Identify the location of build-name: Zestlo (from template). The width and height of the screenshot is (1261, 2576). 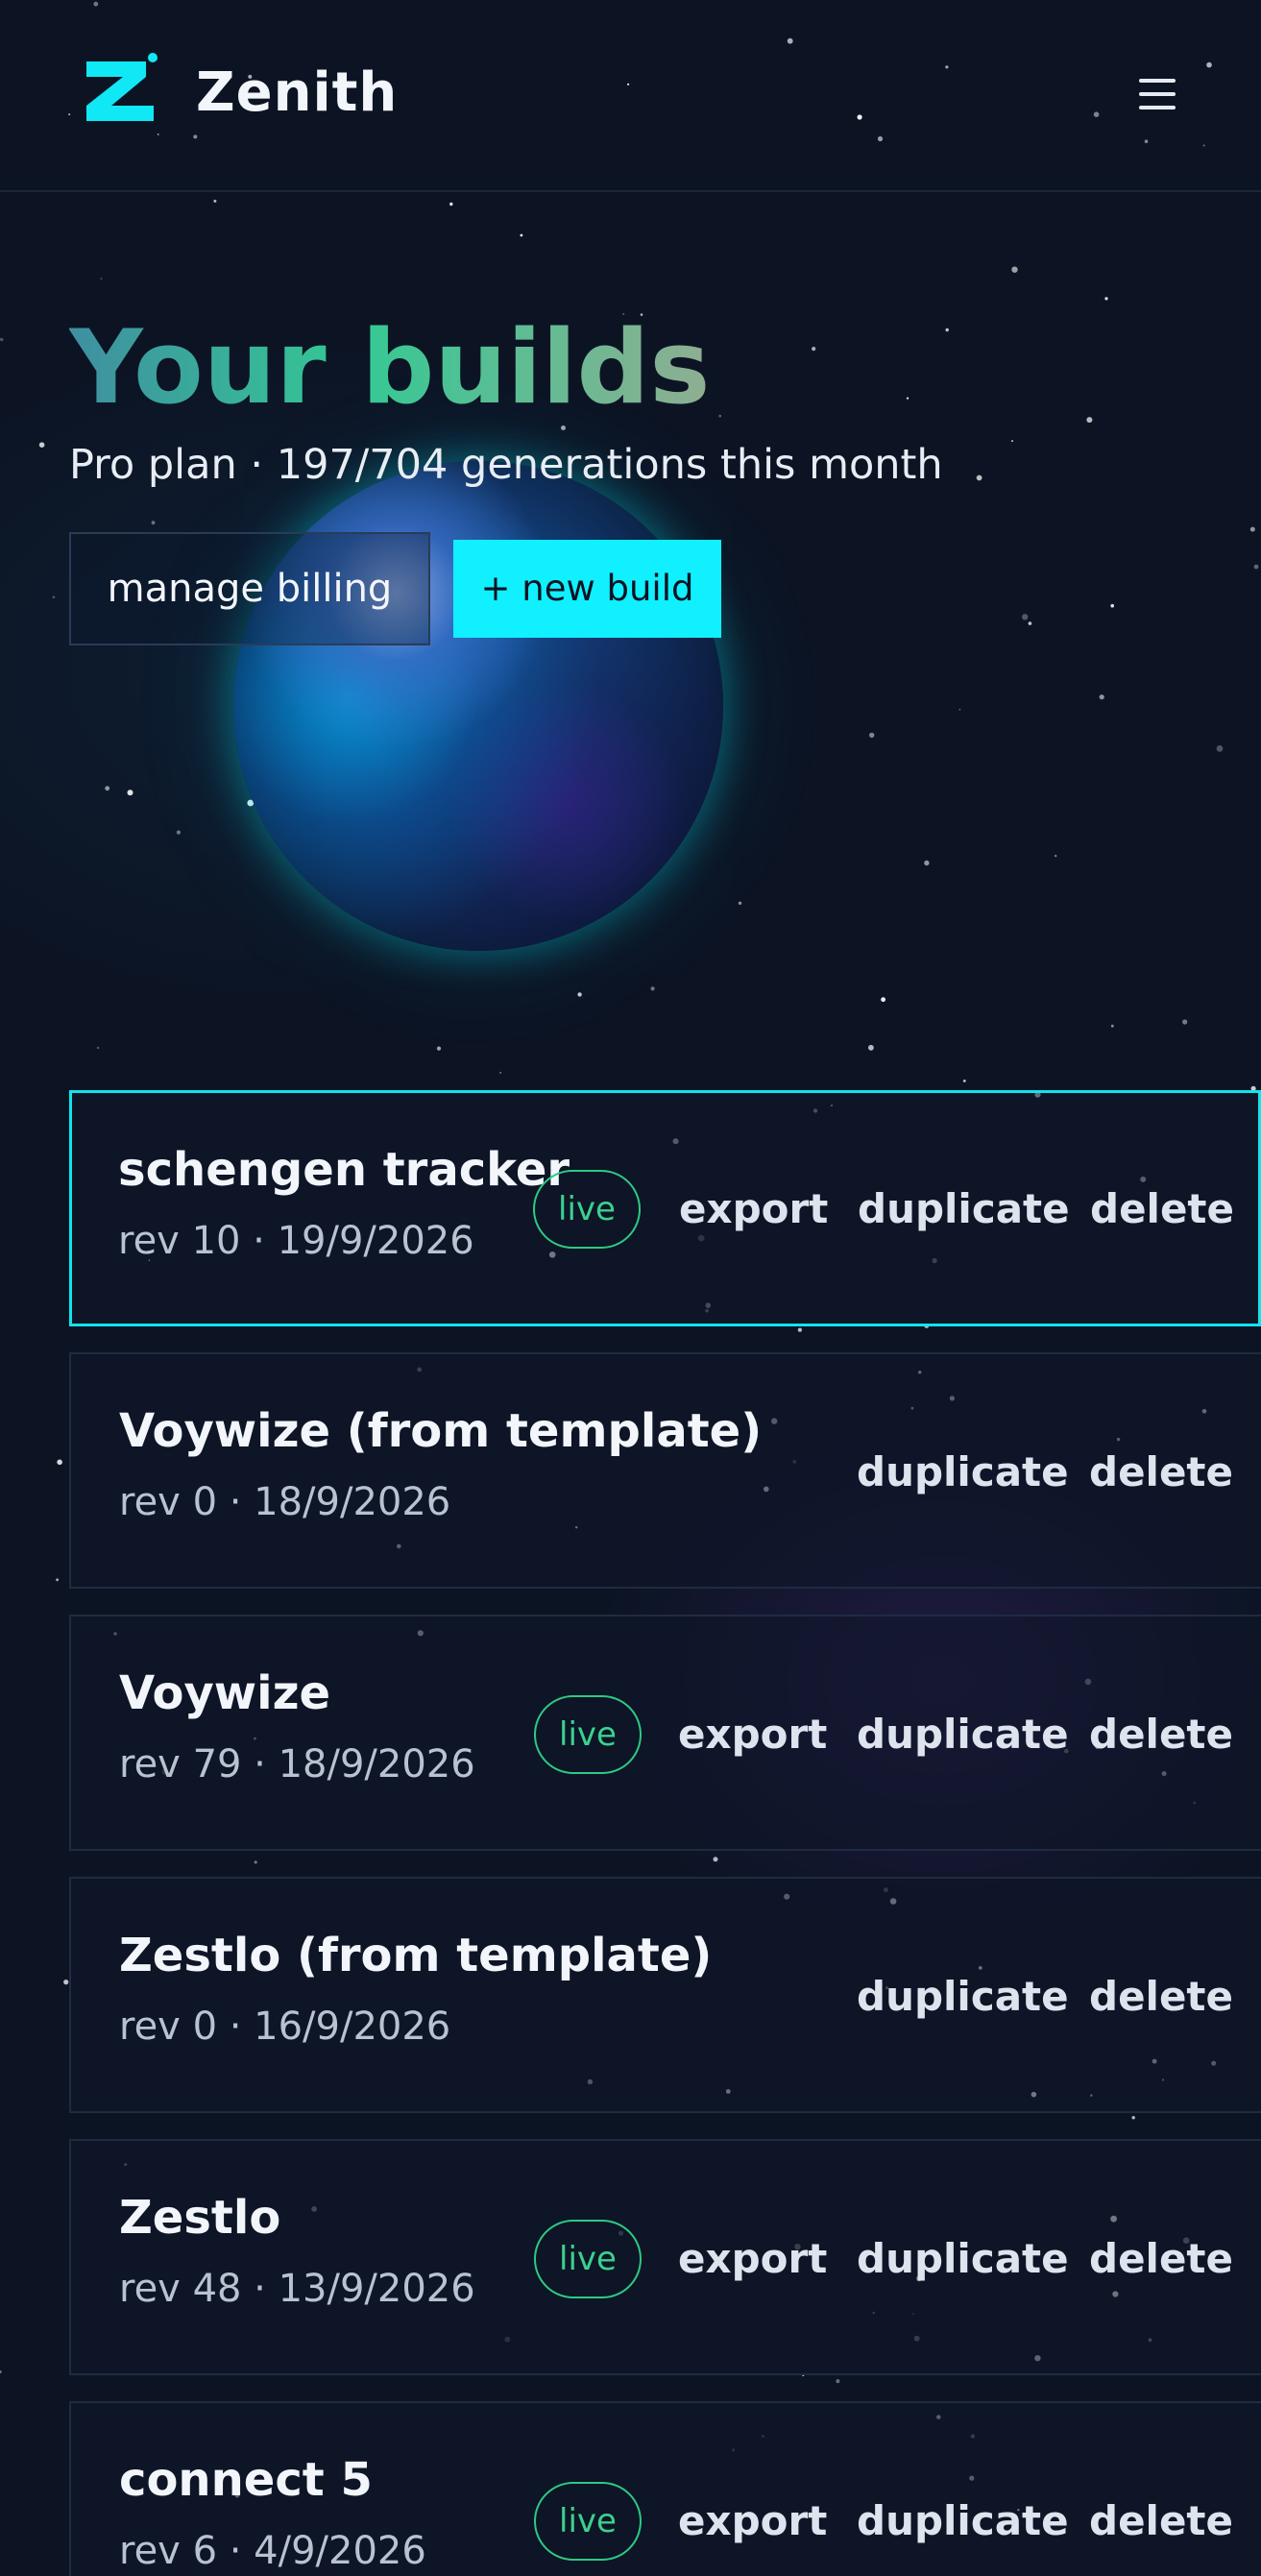
(416, 1955).